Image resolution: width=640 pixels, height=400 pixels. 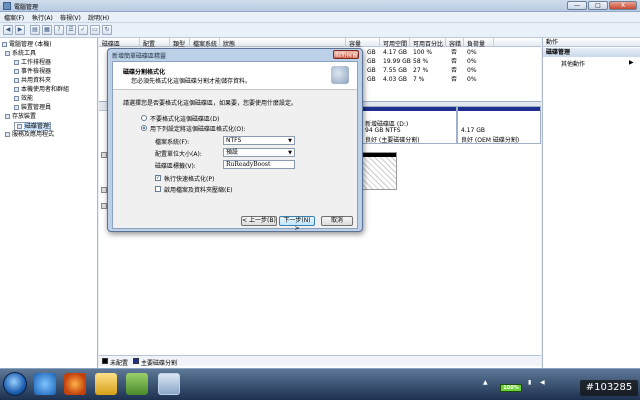 I want to click on title-bar: 電腦管理 — □ X, so click(x=320, y=6).